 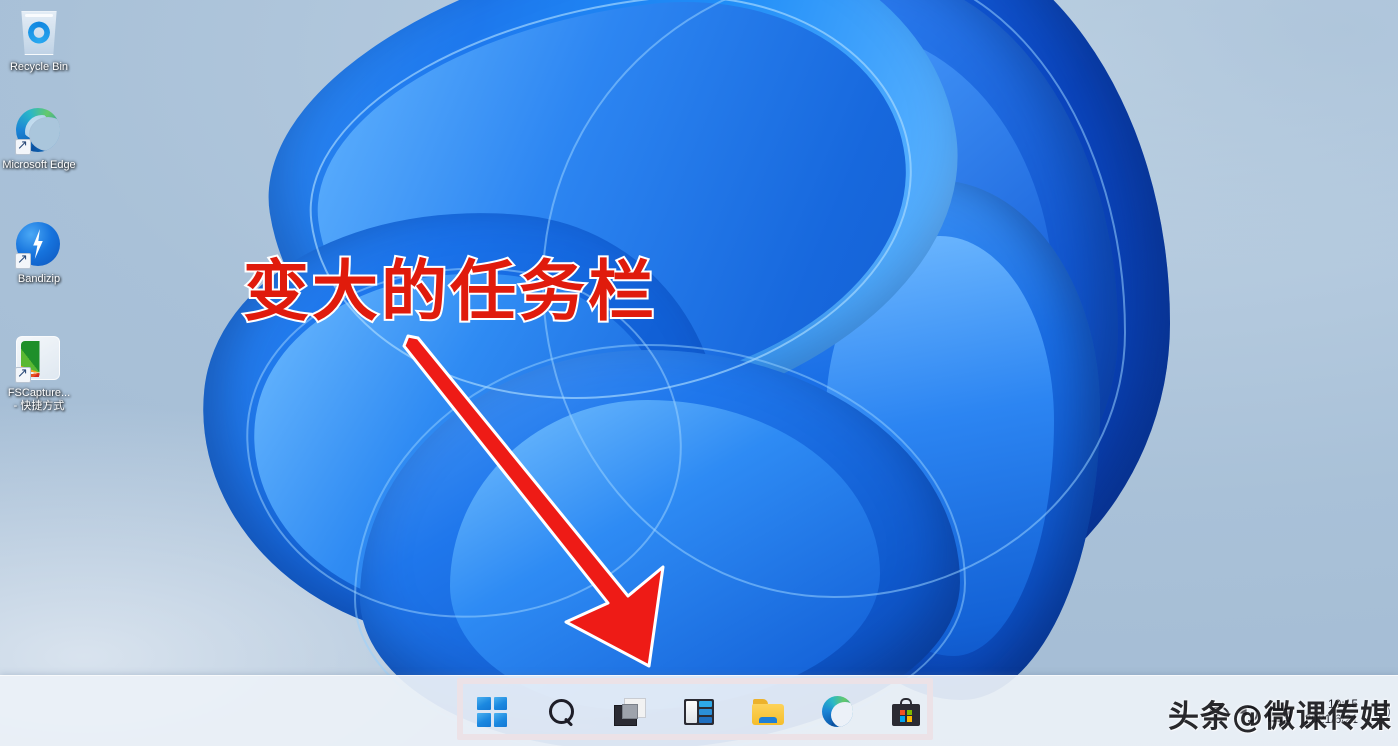 I want to click on folder-icon, so click(x=768, y=711).